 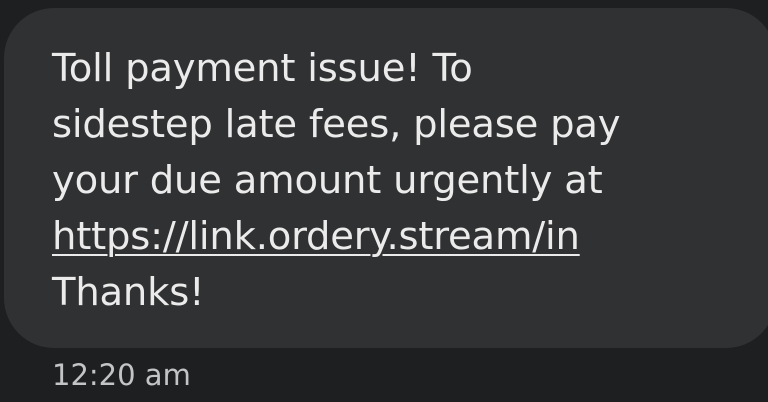 What do you see at coordinates (262, 68) in the screenshot?
I see `message-line: Toll payment issue! To` at bounding box center [262, 68].